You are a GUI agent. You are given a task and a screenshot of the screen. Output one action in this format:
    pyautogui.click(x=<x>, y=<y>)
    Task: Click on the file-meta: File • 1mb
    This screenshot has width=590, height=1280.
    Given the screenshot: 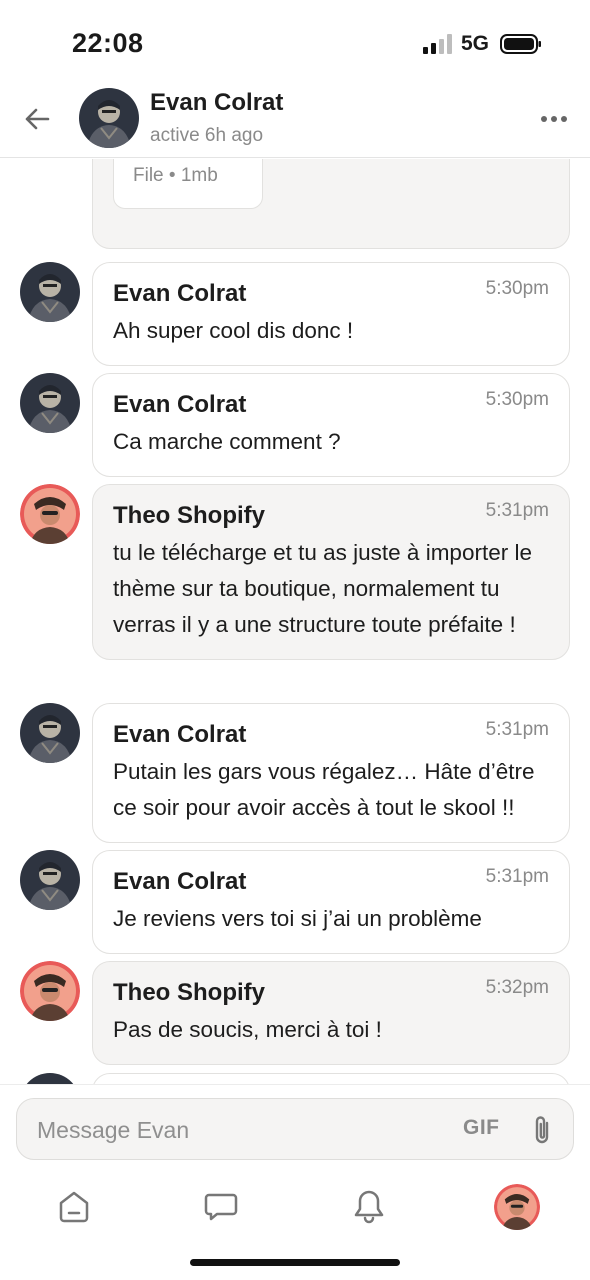 What is the action you would take?
    pyautogui.click(x=175, y=175)
    